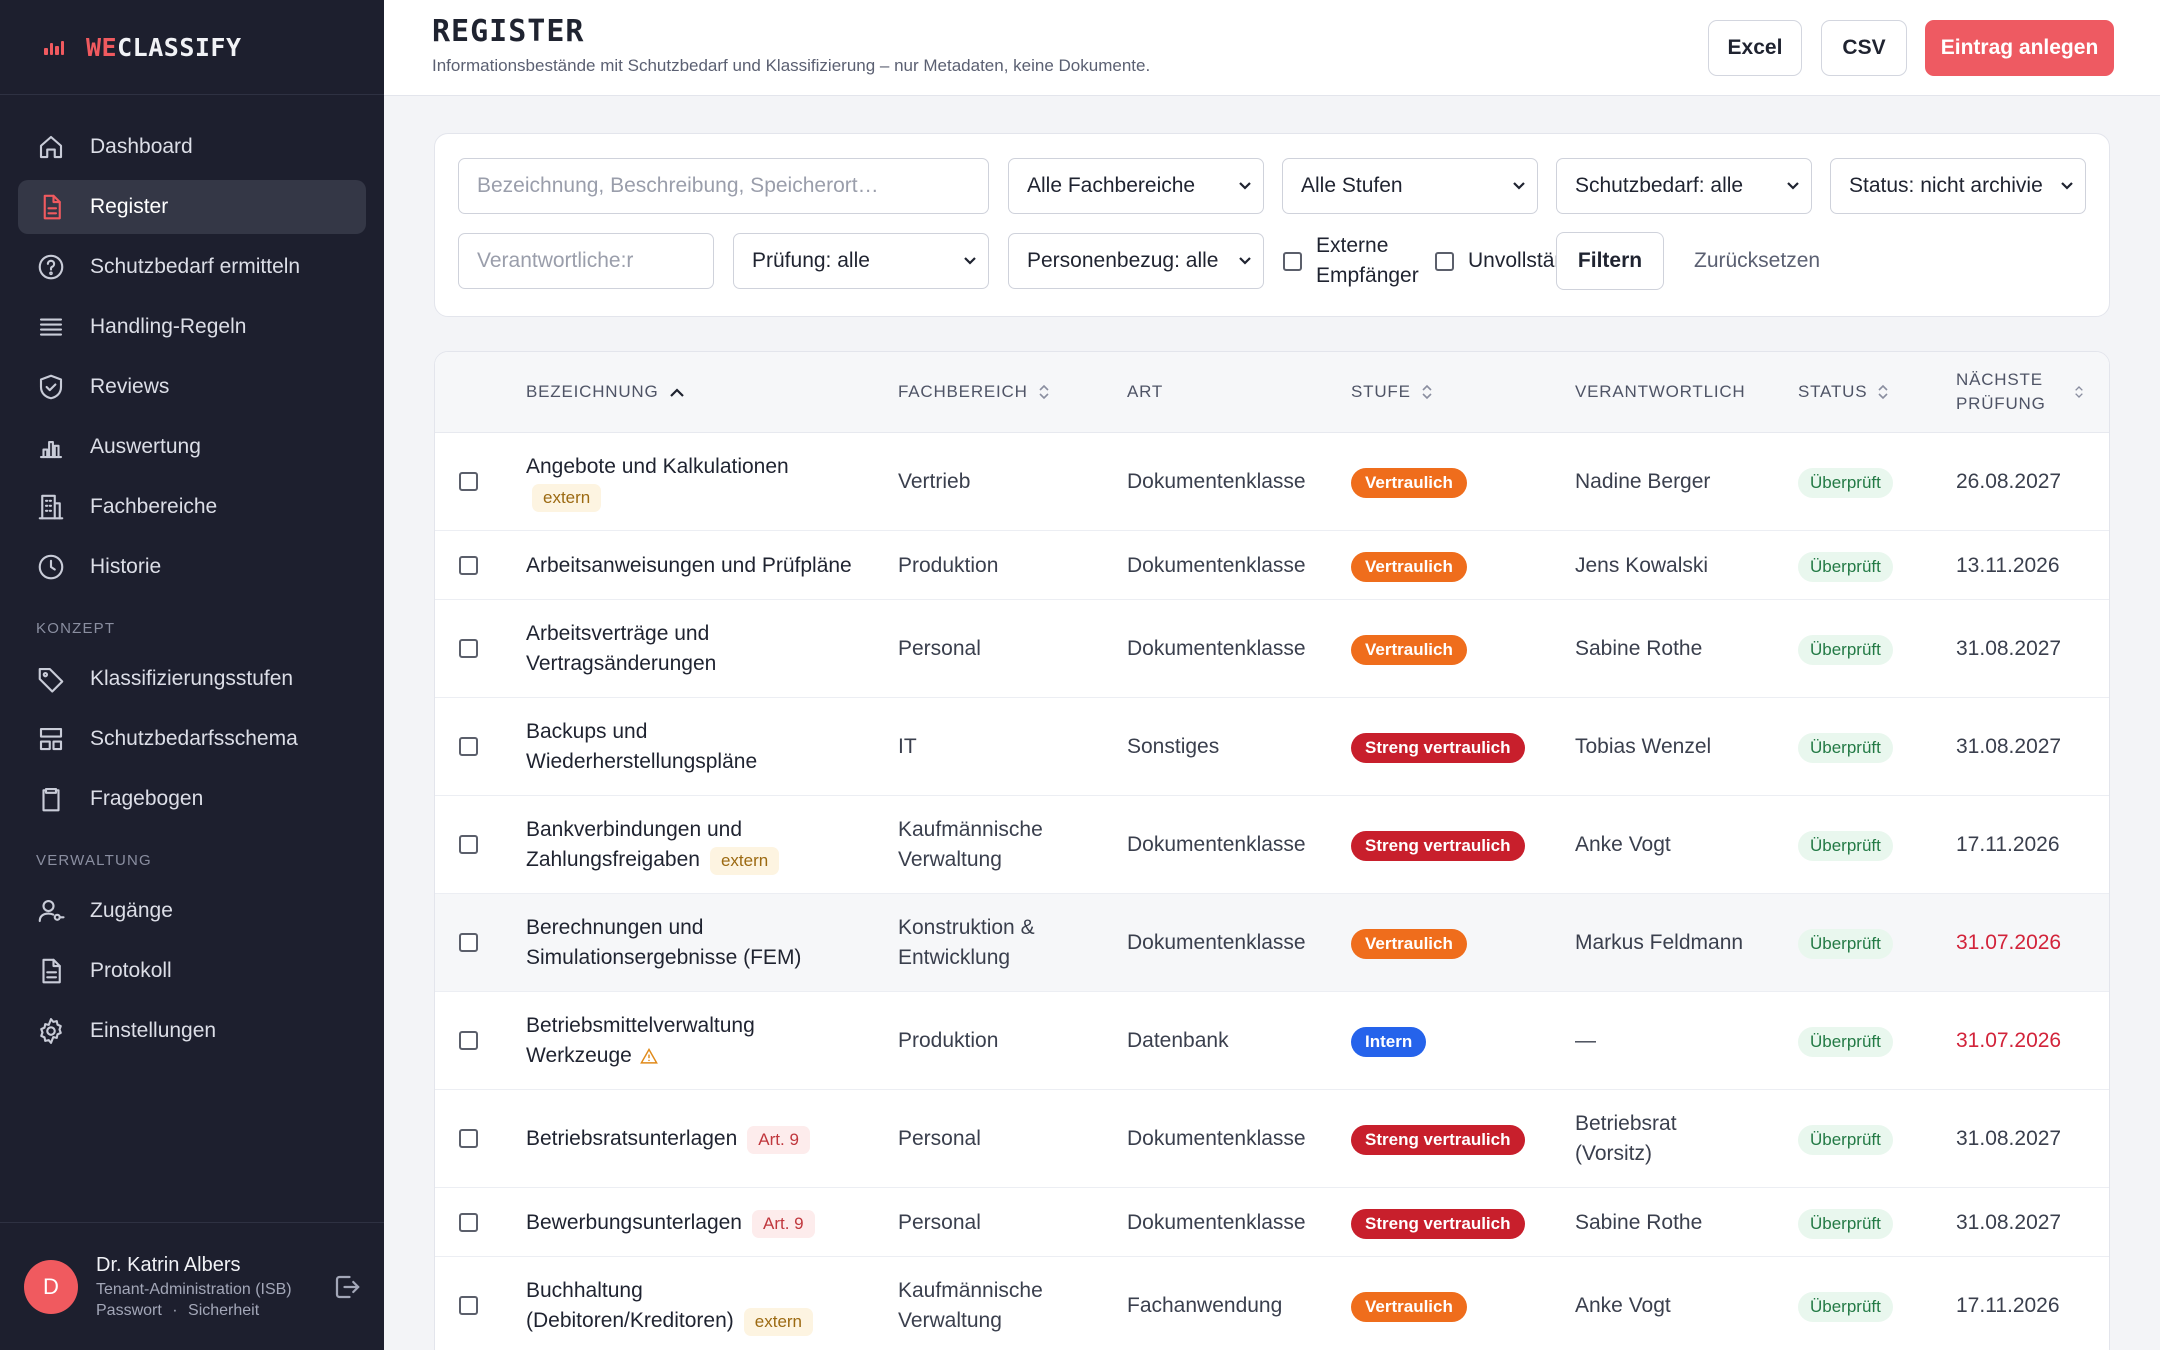 This screenshot has height=1350, width=2160. I want to click on fachbereich-select: Alle Fachbereiche, so click(1136, 186).